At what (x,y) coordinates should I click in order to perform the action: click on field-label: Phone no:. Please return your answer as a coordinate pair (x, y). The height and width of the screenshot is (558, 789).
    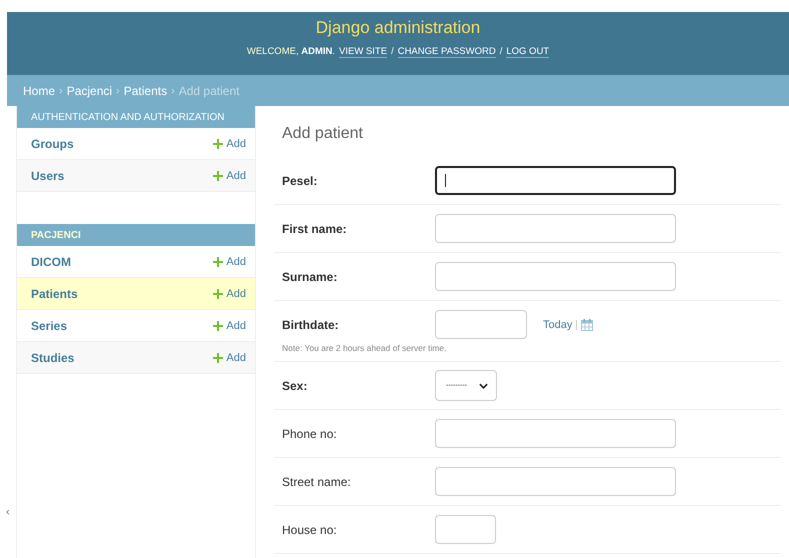
    Looking at the image, I should click on (310, 433).